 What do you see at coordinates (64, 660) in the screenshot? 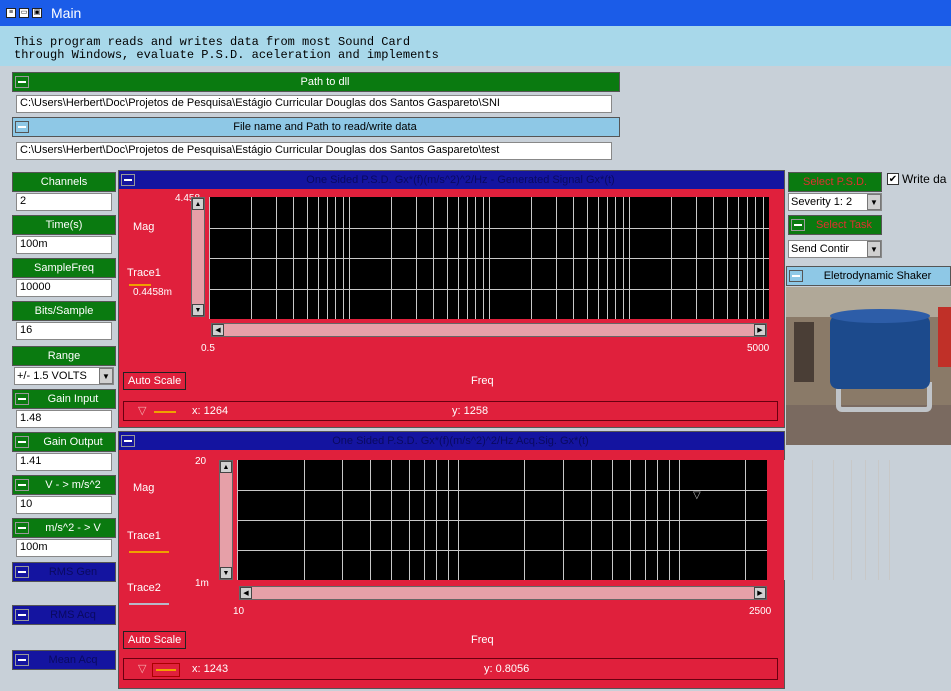
I see `mean-acq-header: Mean Acq` at bounding box center [64, 660].